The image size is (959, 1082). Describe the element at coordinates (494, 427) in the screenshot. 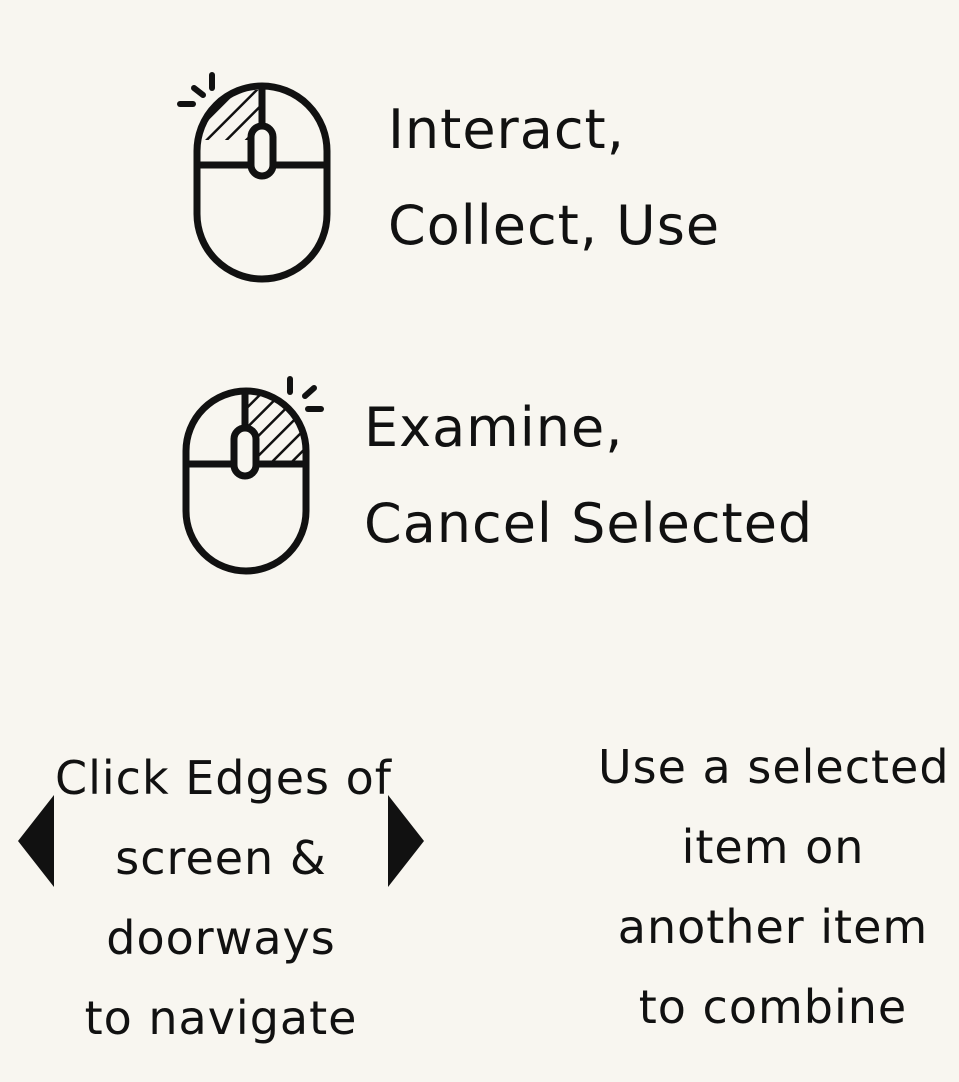

I see `right-click-line1: Examine,` at that location.